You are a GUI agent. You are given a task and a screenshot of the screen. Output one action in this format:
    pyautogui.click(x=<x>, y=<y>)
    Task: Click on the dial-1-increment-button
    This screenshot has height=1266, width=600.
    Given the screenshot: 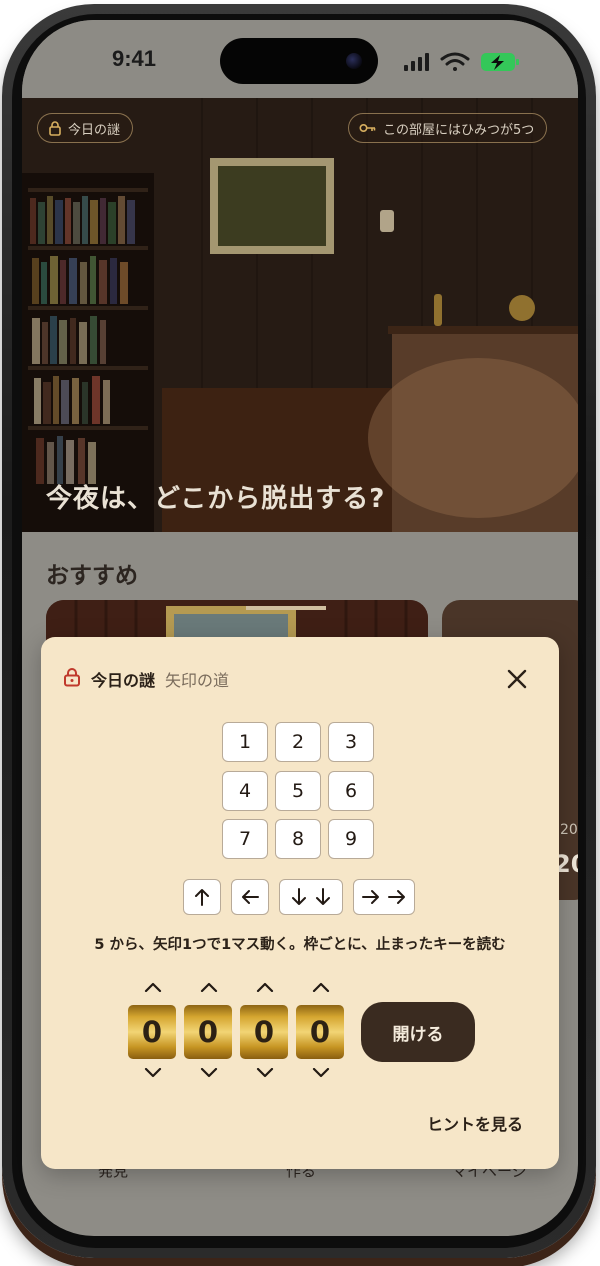 What is the action you would take?
    pyautogui.click(x=153, y=987)
    